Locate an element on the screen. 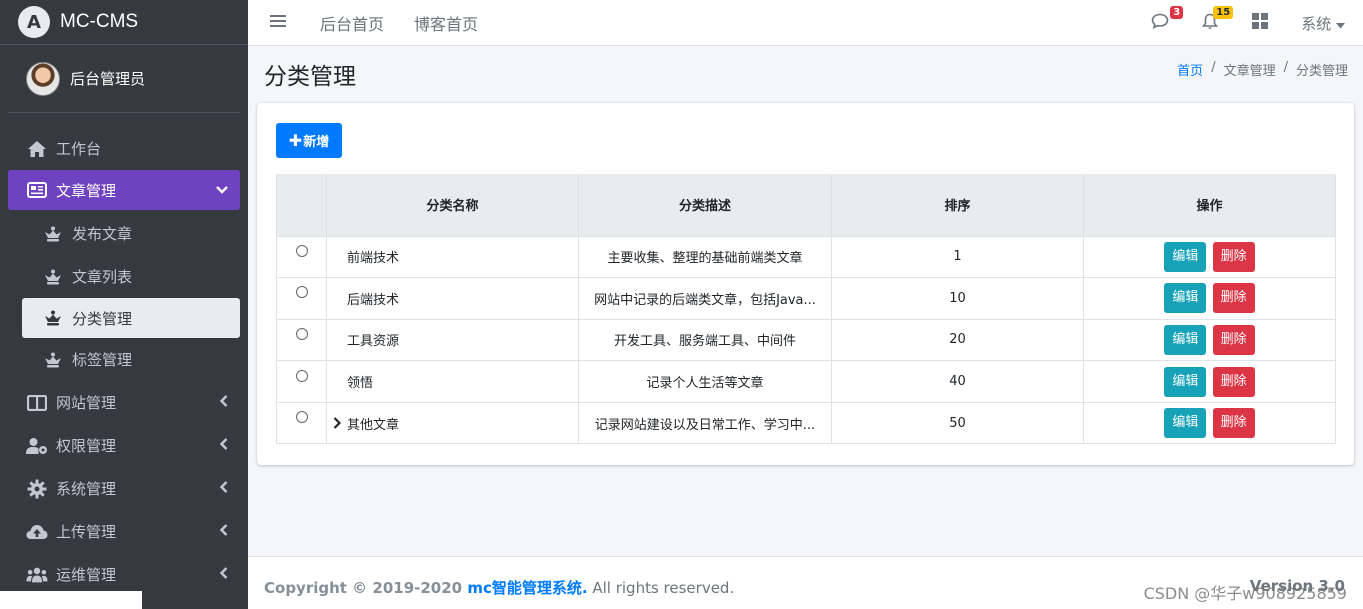 The width and height of the screenshot is (1363, 609). copyright-prefix: Copyright © 2019-2020 is located at coordinates (366, 588).